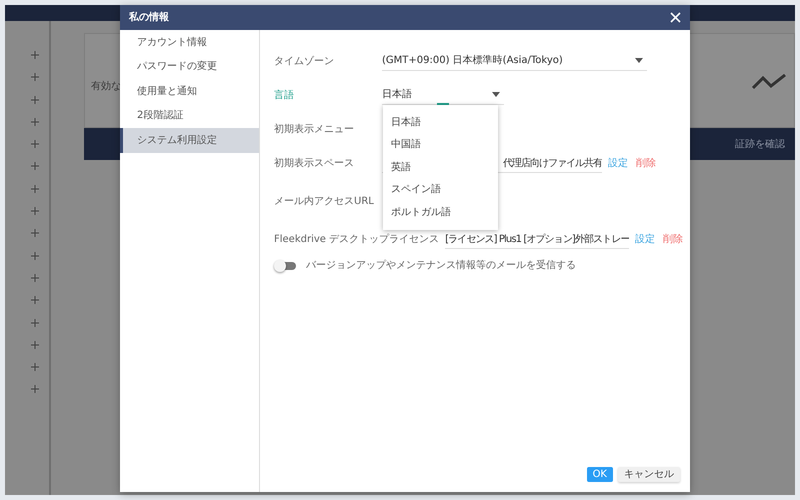 The height and width of the screenshot is (500, 800). Describe the element at coordinates (760, 145) in the screenshot. I see `banner-text: 証跡を確認` at that location.